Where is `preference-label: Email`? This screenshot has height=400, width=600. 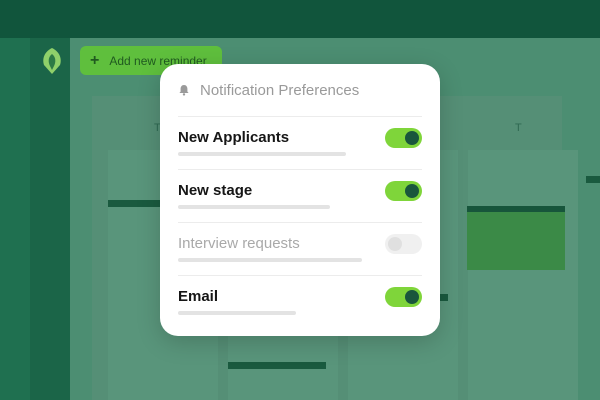
preference-label: Email is located at coordinates (198, 296).